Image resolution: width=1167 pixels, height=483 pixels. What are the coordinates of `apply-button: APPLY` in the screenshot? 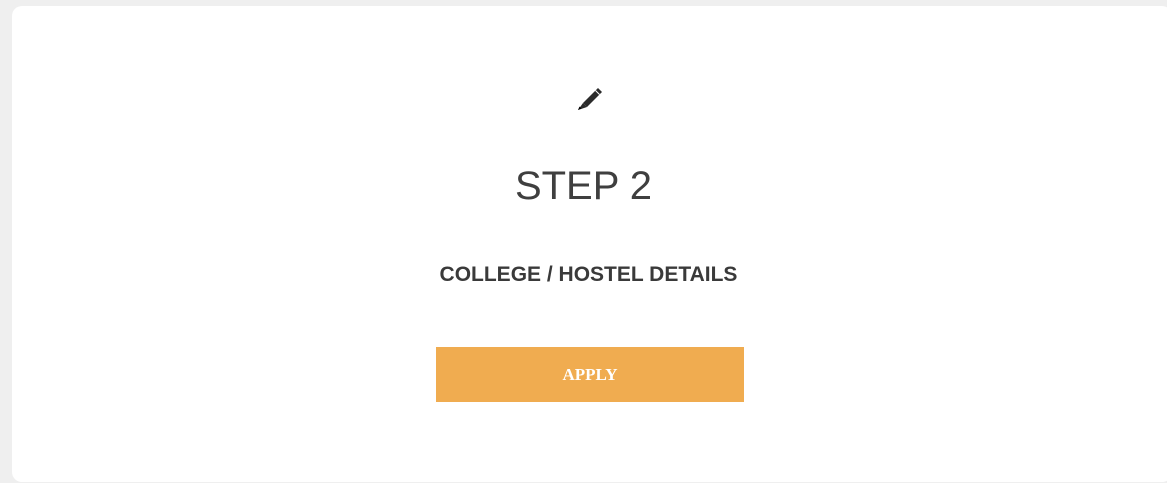 It's located at (590, 374).